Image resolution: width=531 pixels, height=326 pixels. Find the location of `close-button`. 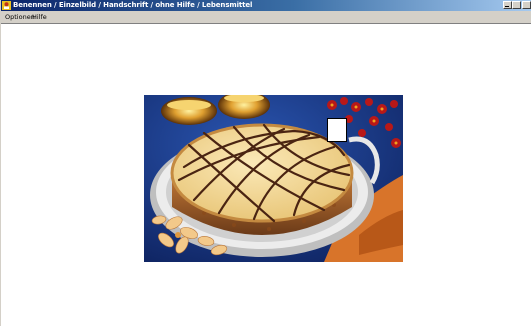

close-button is located at coordinates (526, 5).